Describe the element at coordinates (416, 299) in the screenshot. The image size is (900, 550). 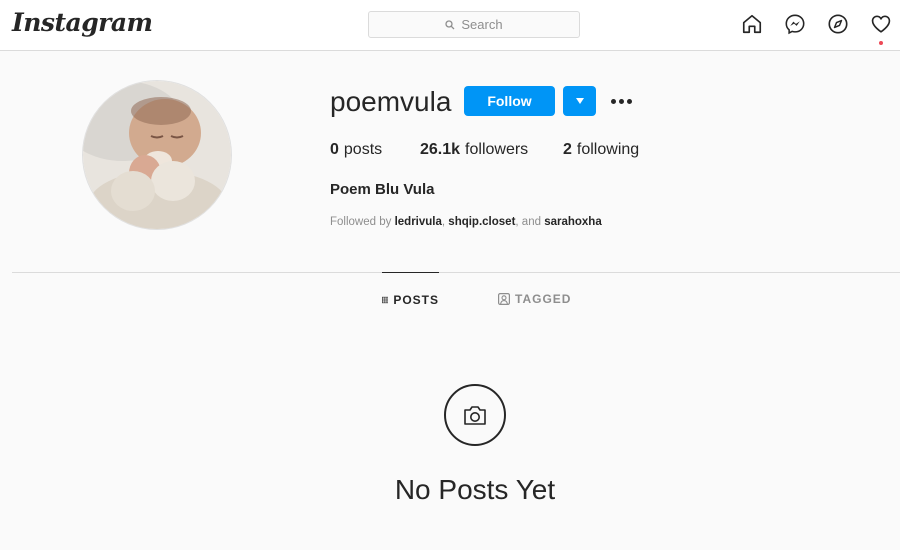
I see `tab-posts-label: POSTS` at that location.